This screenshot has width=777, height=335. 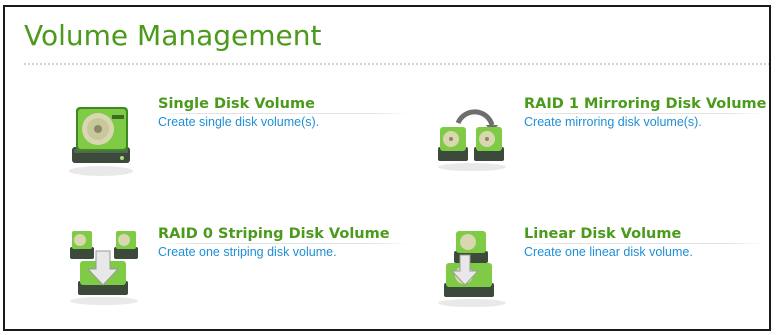 What do you see at coordinates (396, 64) in the screenshot?
I see `title-divider` at bounding box center [396, 64].